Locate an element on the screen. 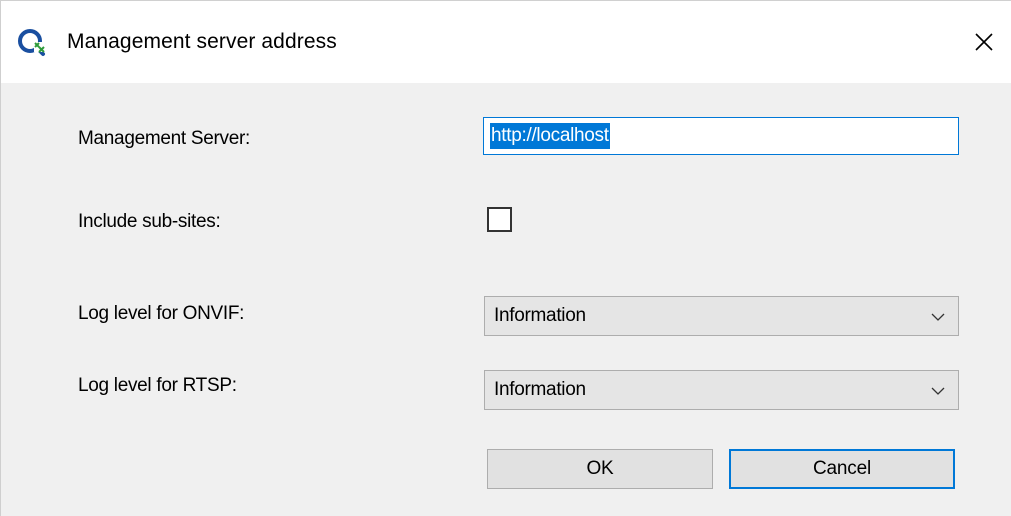 The width and height of the screenshot is (1011, 516). close-icon is located at coordinates (984, 42).